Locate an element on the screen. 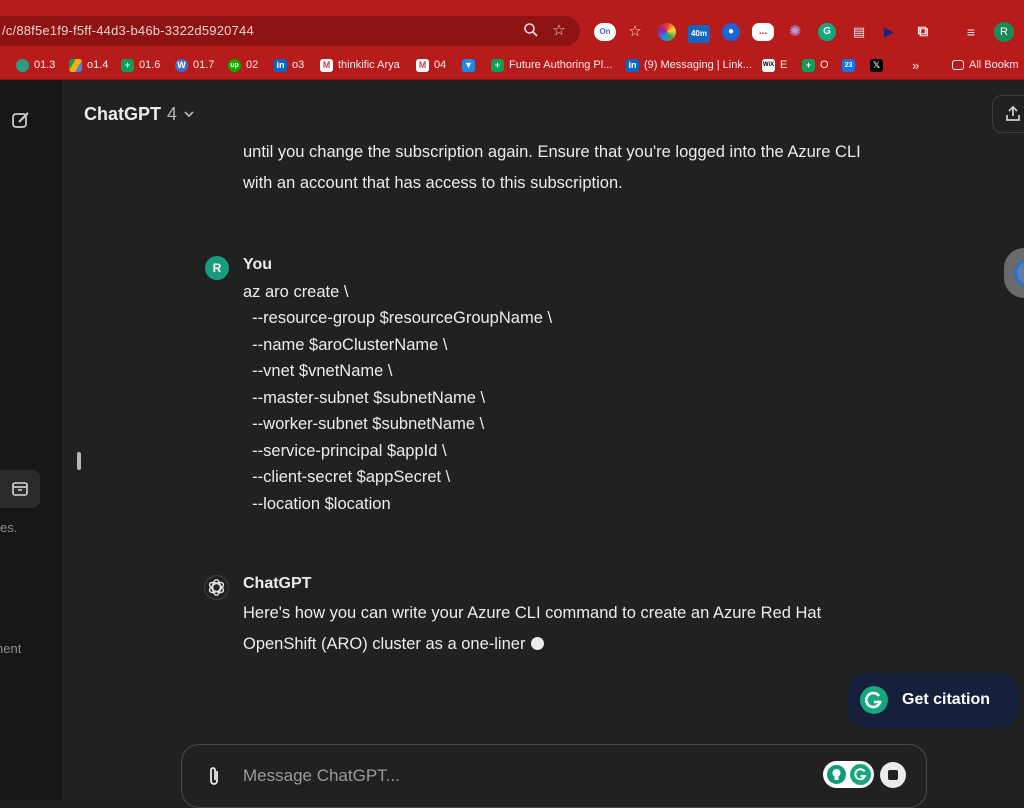  stop-generating-button is located at coordinates (893, 775).